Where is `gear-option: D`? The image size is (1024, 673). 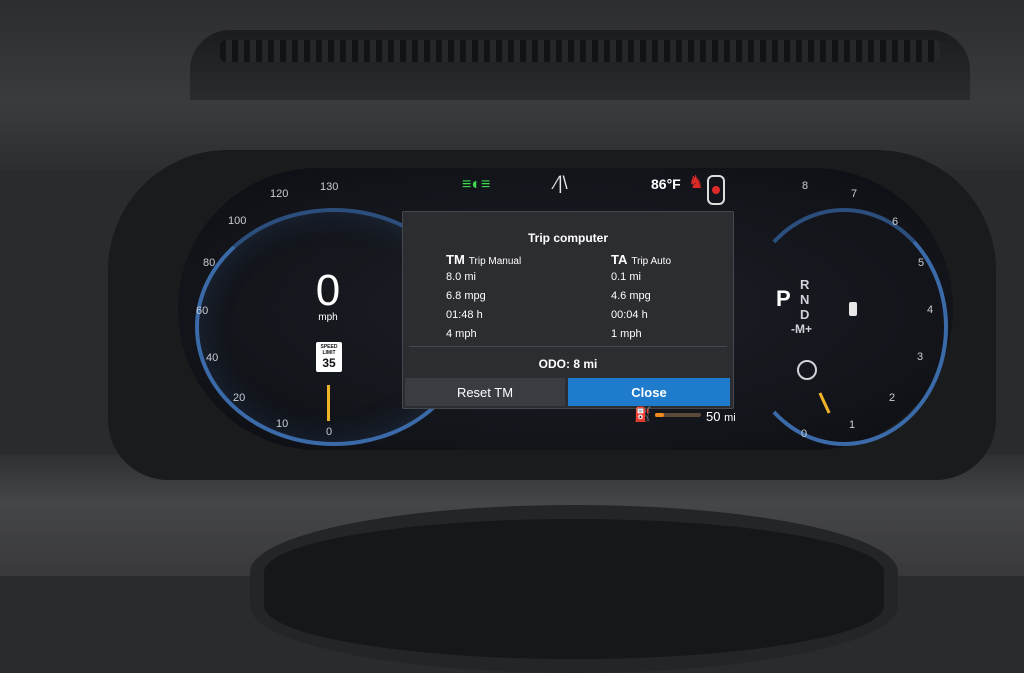
gear-option: D is located at coordinates (805, 314).